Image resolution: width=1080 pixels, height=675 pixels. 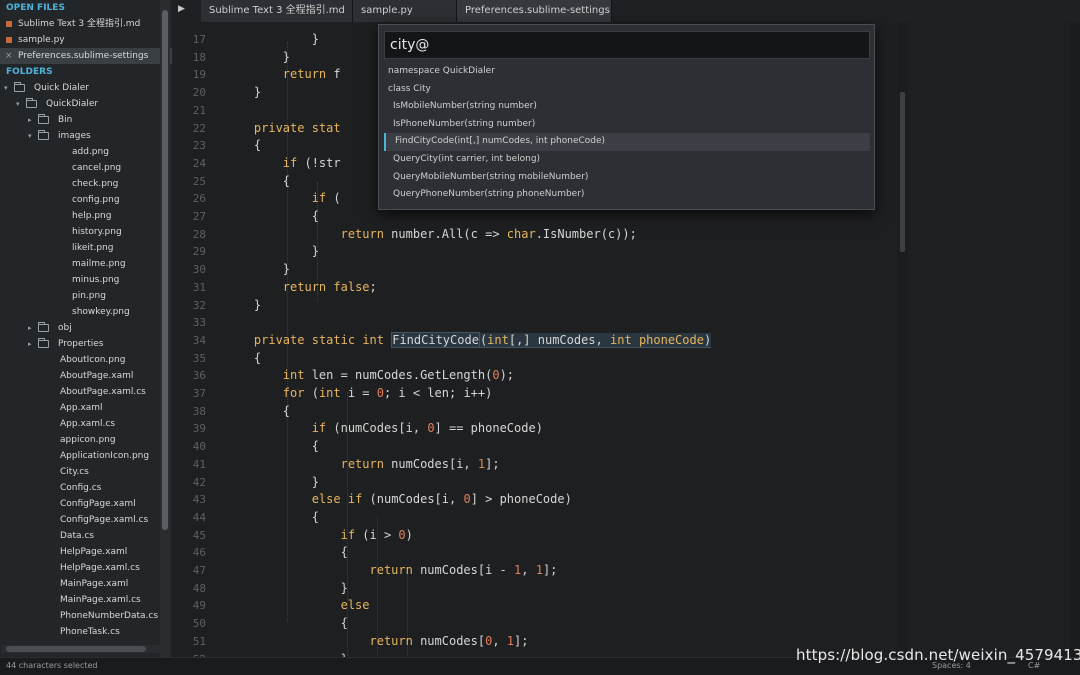 What do you see at coordinates (86, 200) in the screenshot?
I see `file-item: config.png` at bounding box center [86, 200].